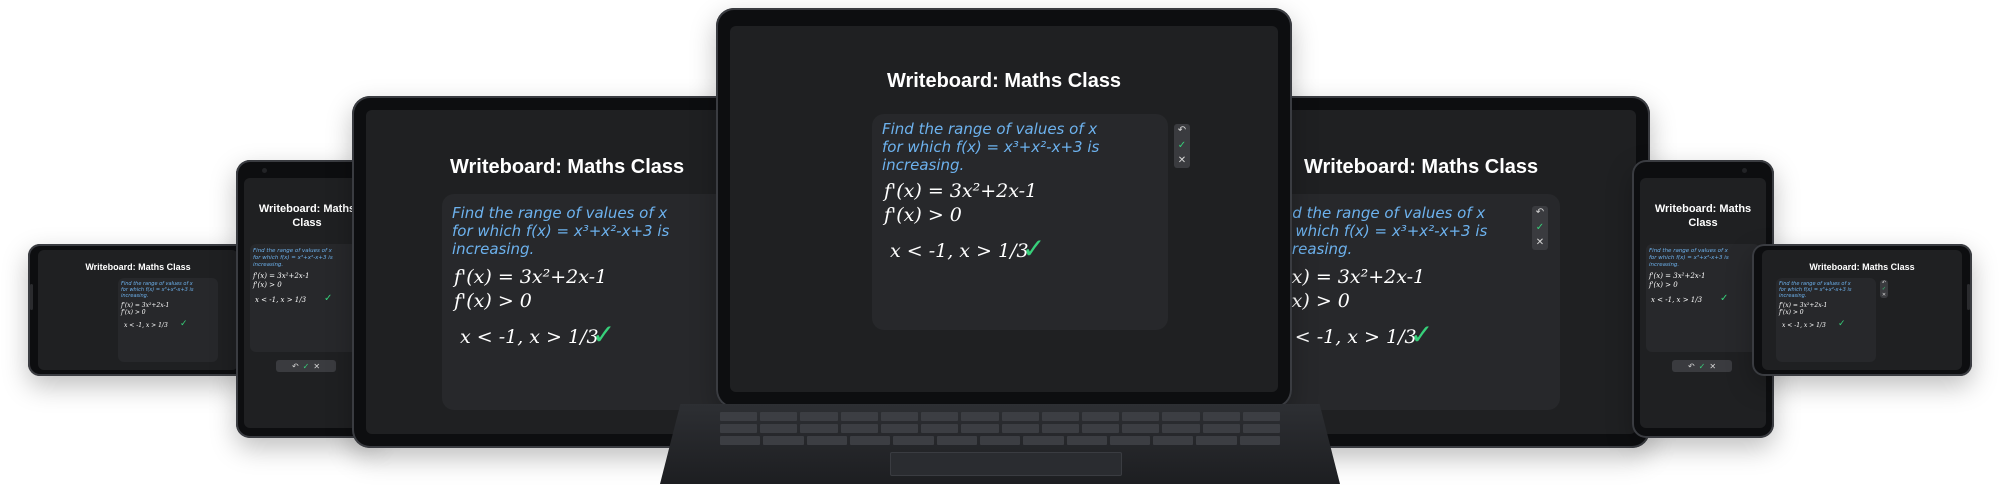  I want to click on trackpad, so click(1006, 464).